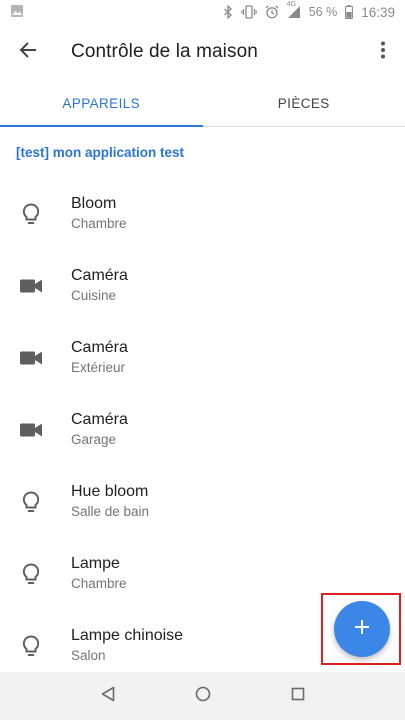  What do you see at coordinates (202, 430) in the screenshot?
I see `device-item: Caméra Garage` at bounding box center [202, 430].